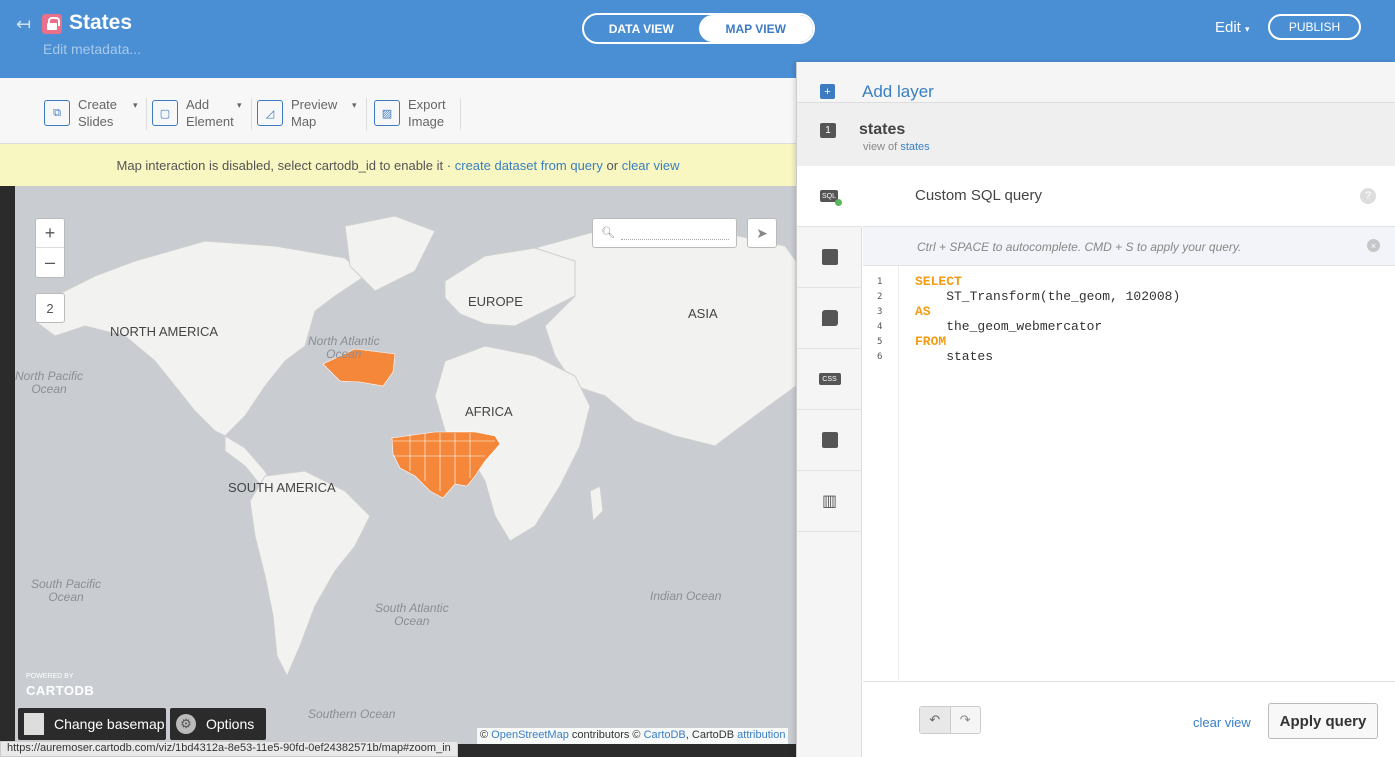  Describe the element at coordinates (282, 487) in the screenshot. I see `label-south-america: SOUTH AMERICA` at that location.